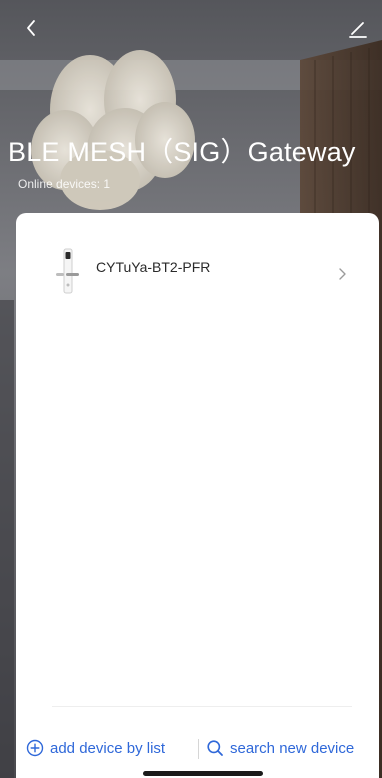 This screenshot has width=382, height=778. What do you see at coordinates (153, 267) in the screenshot?
I see `device-name: CYTuYa-BT2-PFR` at bounding box center [153, 267].